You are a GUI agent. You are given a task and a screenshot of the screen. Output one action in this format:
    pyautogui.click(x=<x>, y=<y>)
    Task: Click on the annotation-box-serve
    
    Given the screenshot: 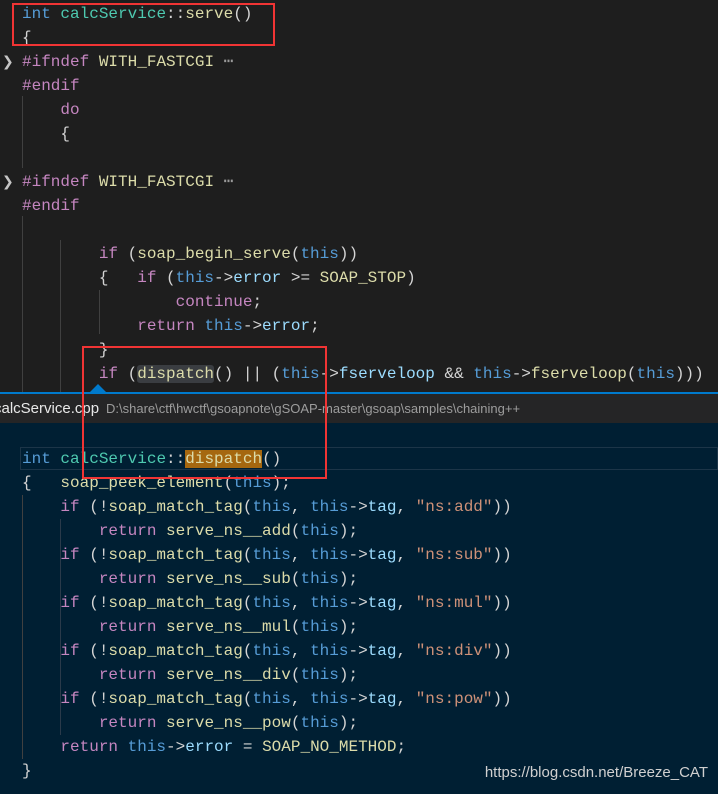 What is the action you would take?
    pyautogui.click(x=143, y=24)
    